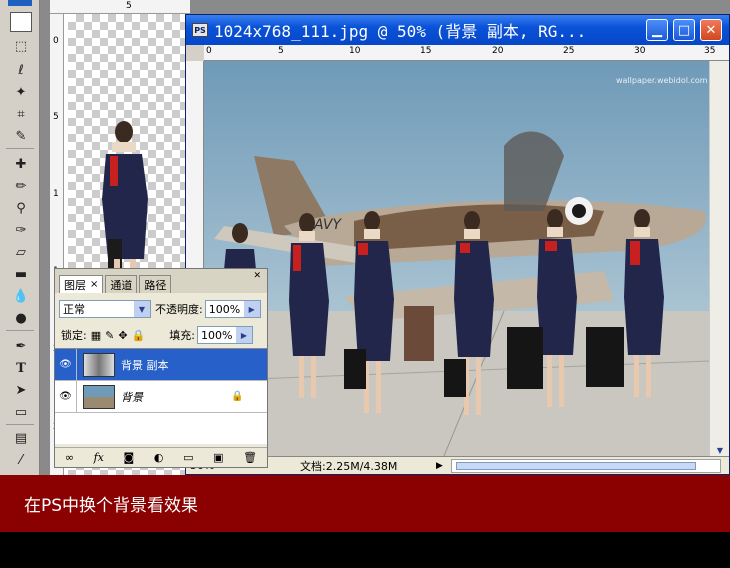 Image resolution: width=730 pixels, height=568 pixels. I want to click on eyedropper-tool-icon: ⁄, so click(21, 460).